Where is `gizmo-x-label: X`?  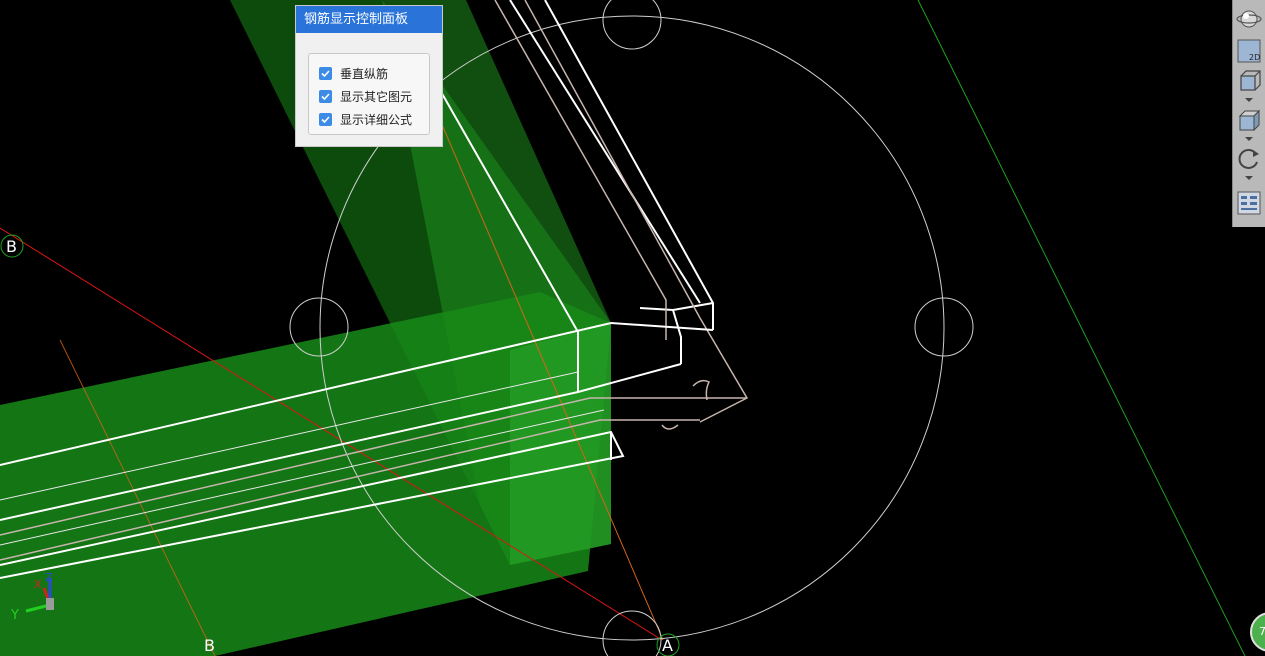
gizmo-x-label: X is located at coordinates (38, 584).